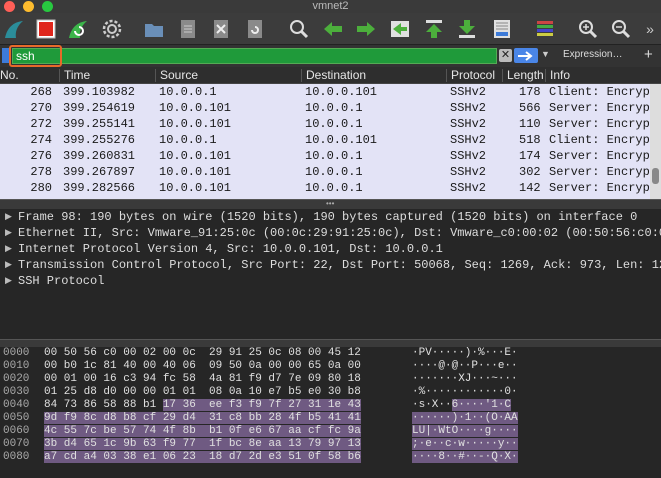 The height and width of the screenshot is (478, 661). I want to click on display-filter-bar: ✕ ▼ Expression… +, so click(330, 56).